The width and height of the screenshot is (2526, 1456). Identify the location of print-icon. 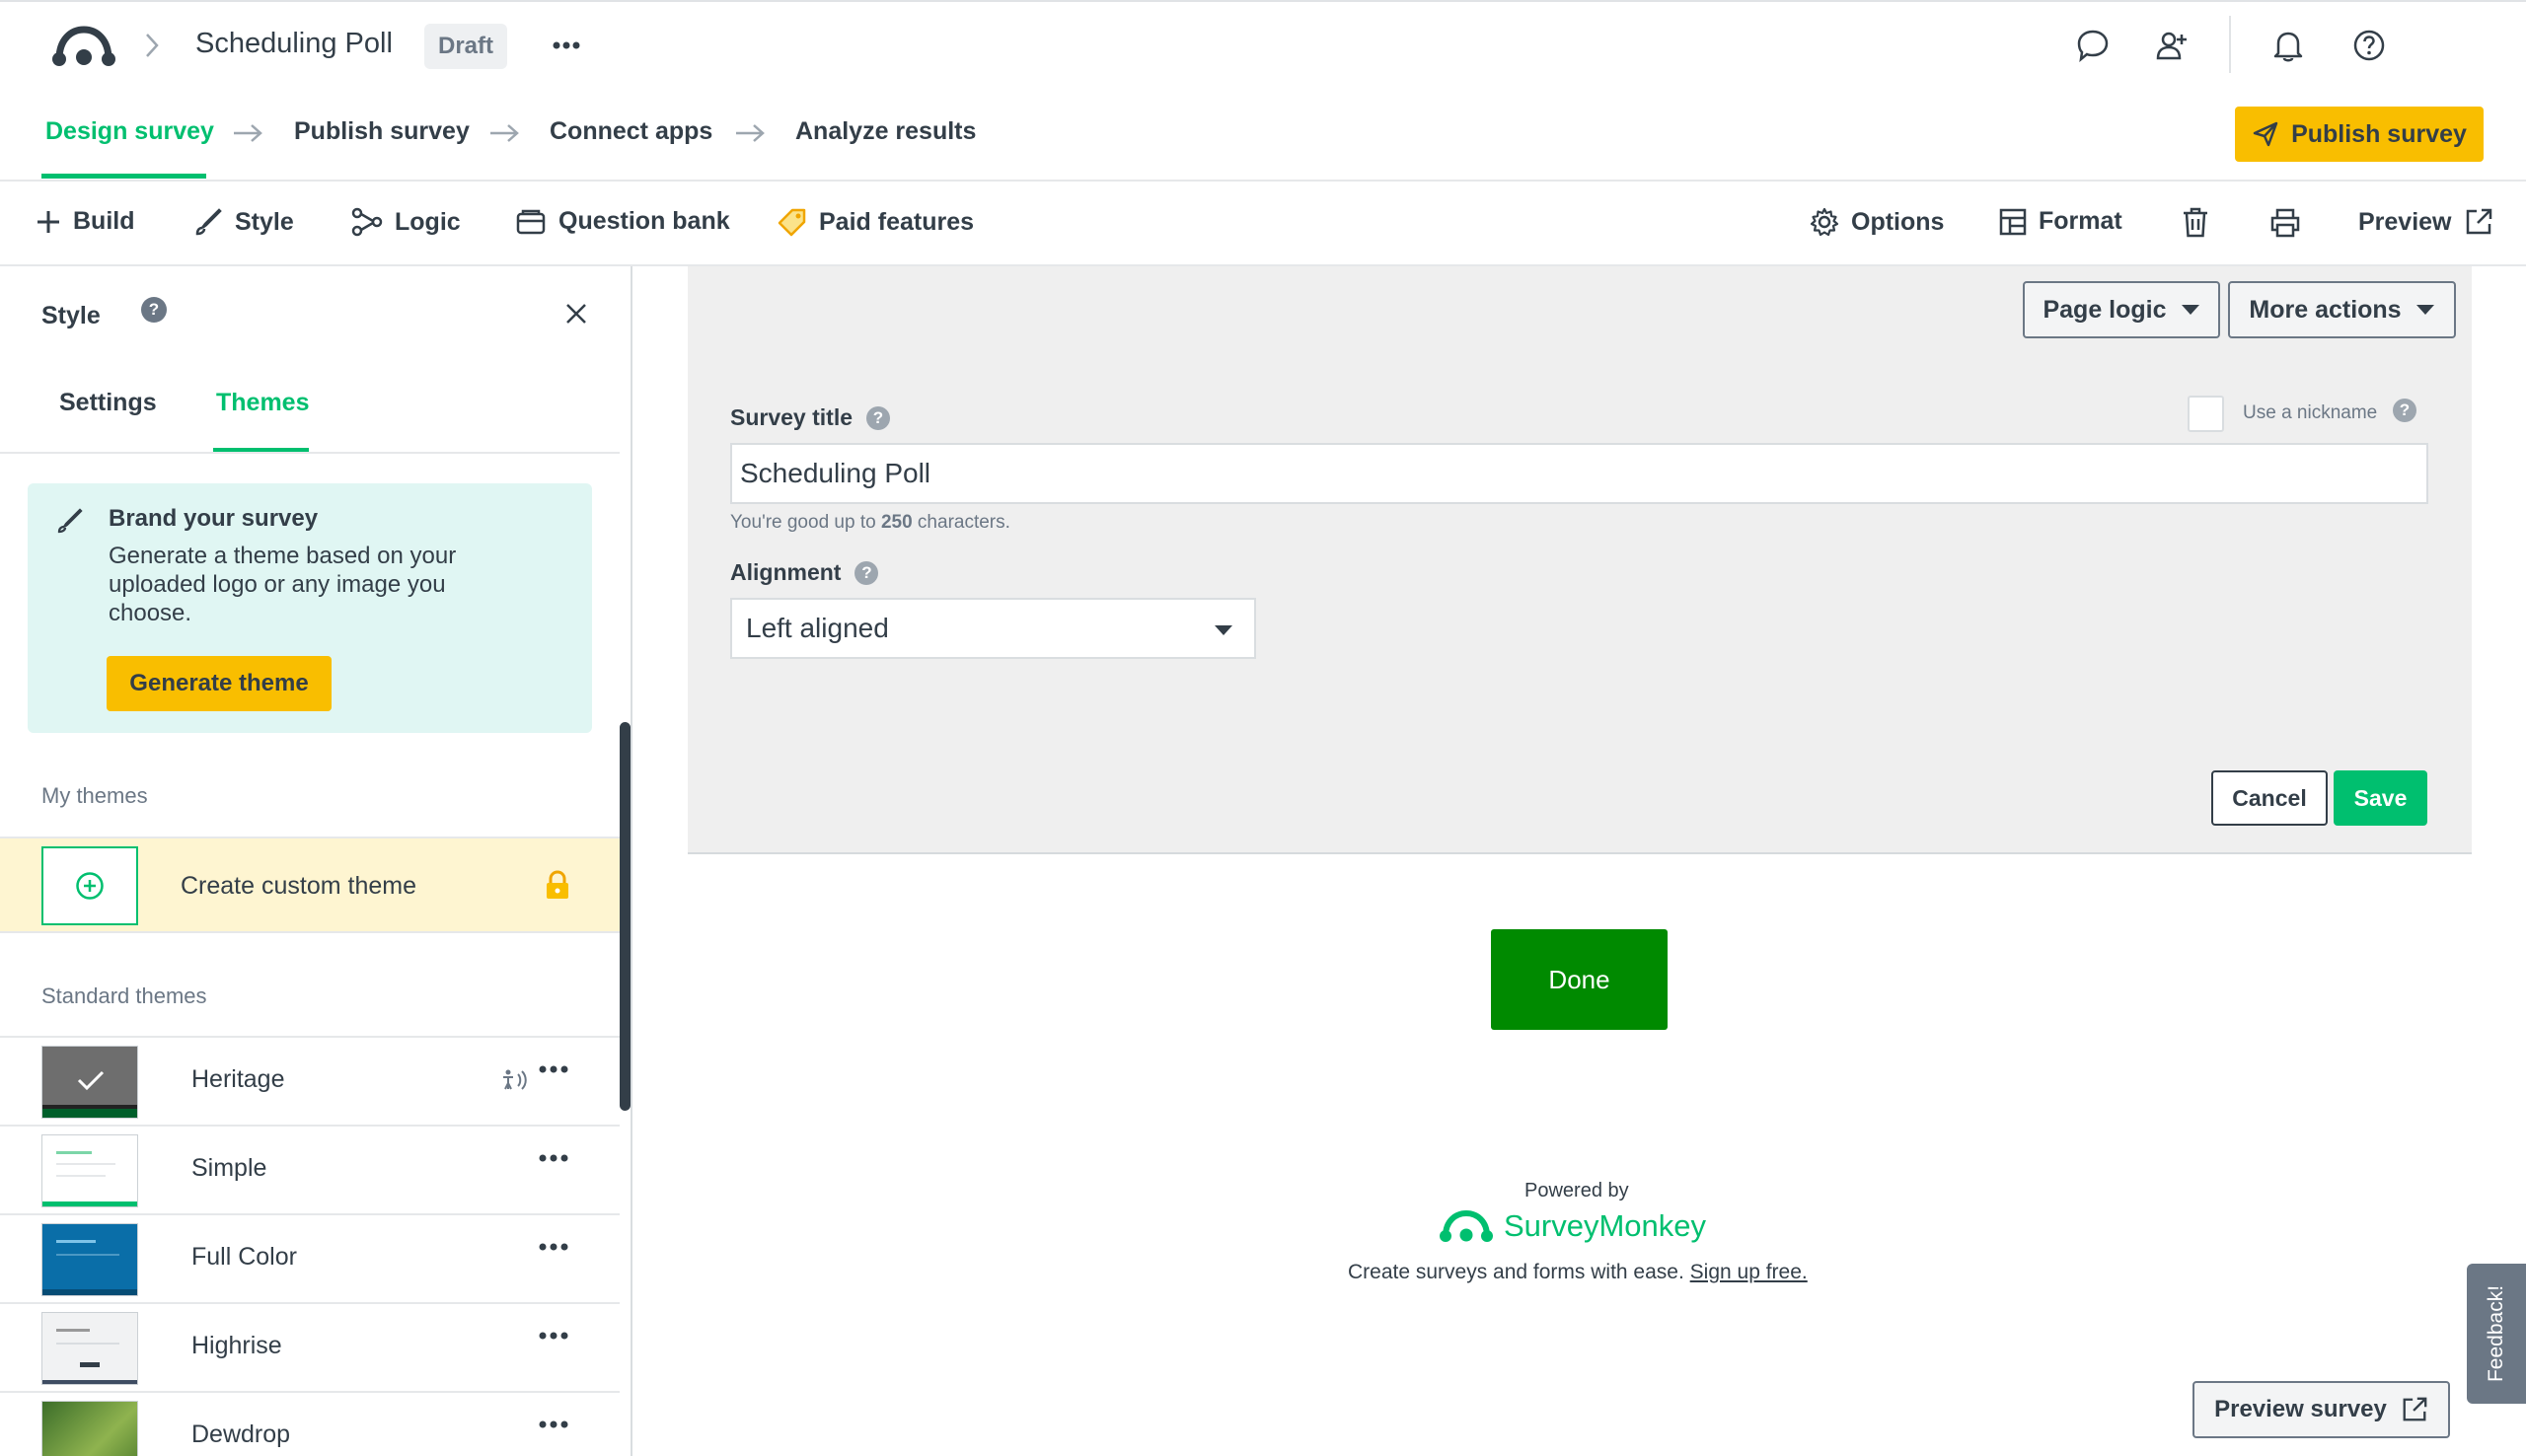
(2285, 223).